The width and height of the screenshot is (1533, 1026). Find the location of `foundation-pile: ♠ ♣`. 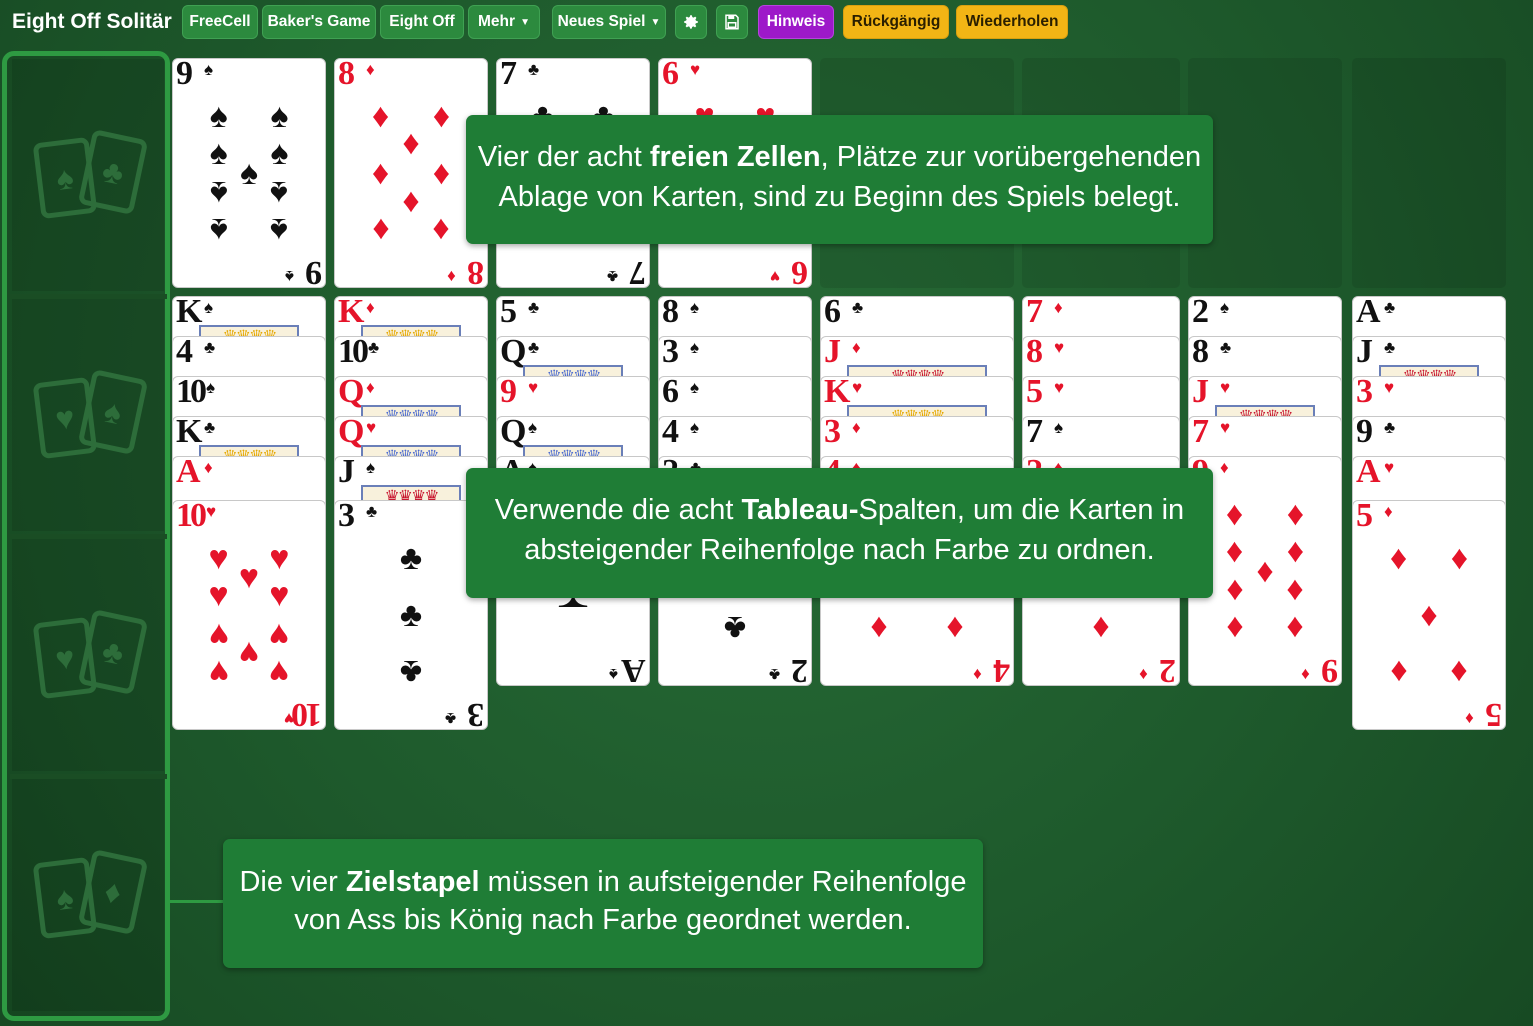

foundation-pile: ♠ ♣ is located at coordinates (88, 175).